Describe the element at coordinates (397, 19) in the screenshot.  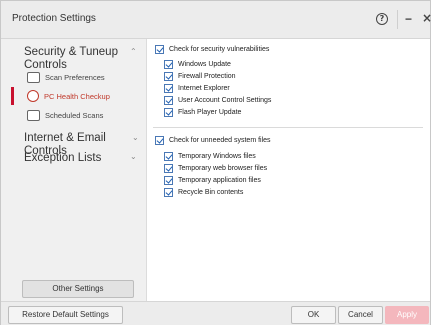
I see `title-bar-divider` at that location.